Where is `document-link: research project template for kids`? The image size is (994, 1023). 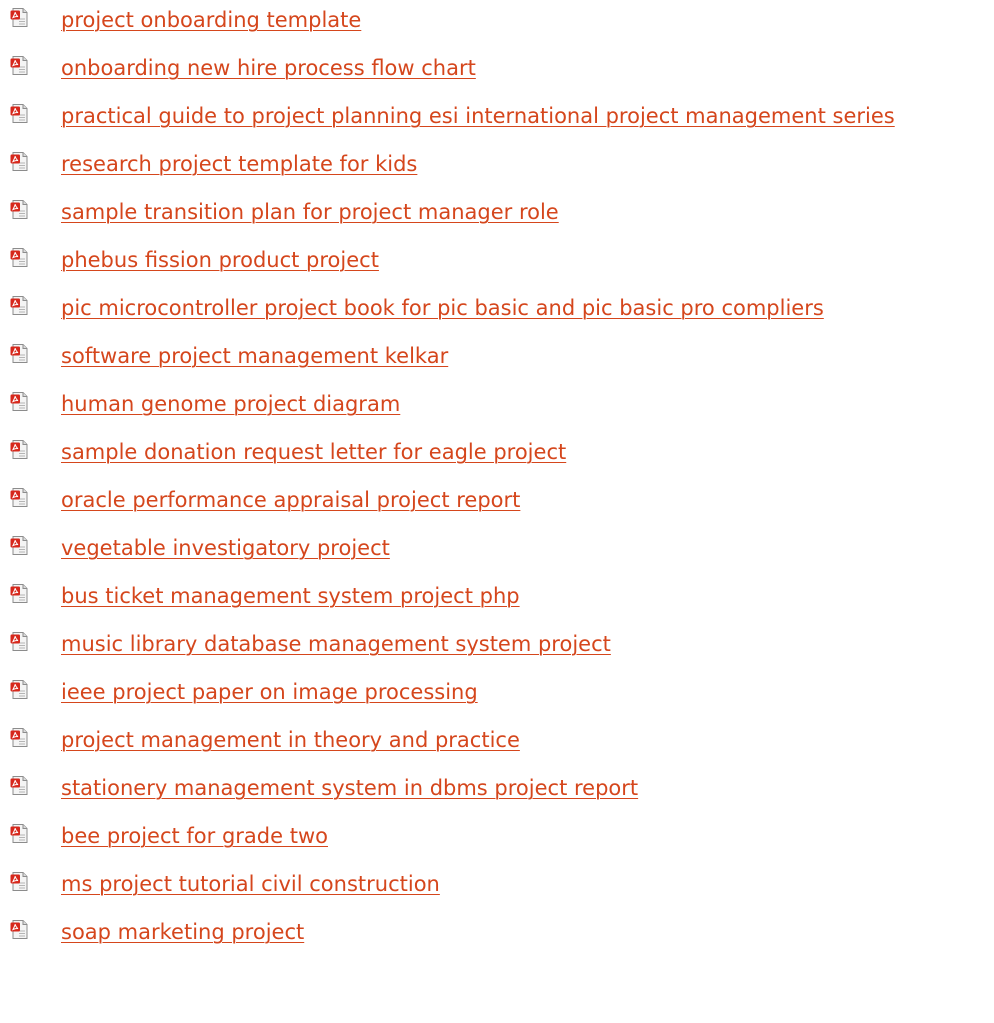
document-link: research project template for kids is located at coordinates (239, 164).